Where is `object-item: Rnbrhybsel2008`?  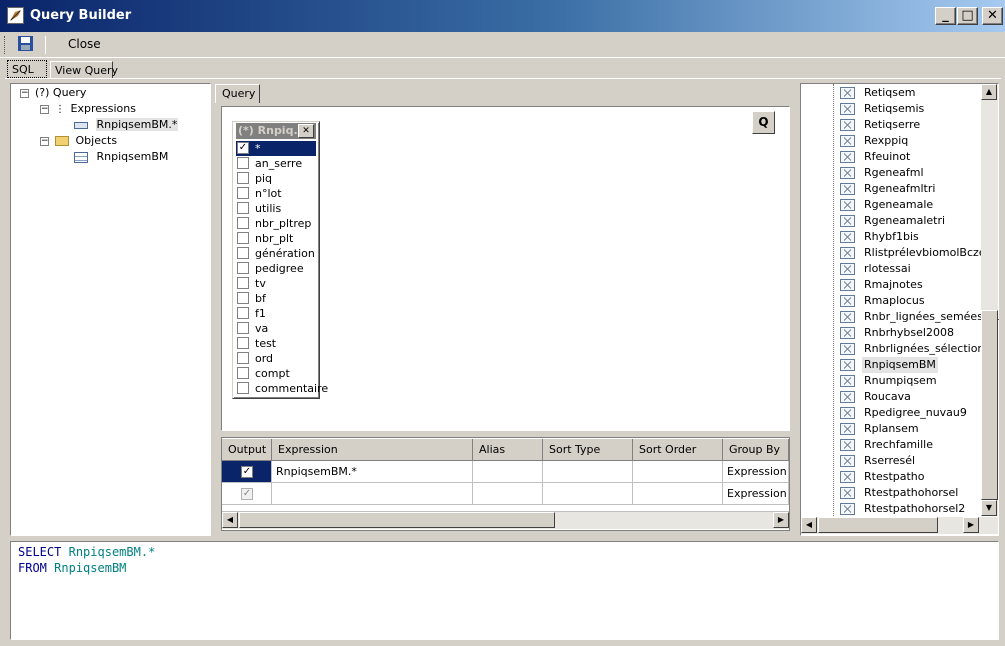 object-item: Rnbrhybsel2008 is located at coordinates (910, 333).